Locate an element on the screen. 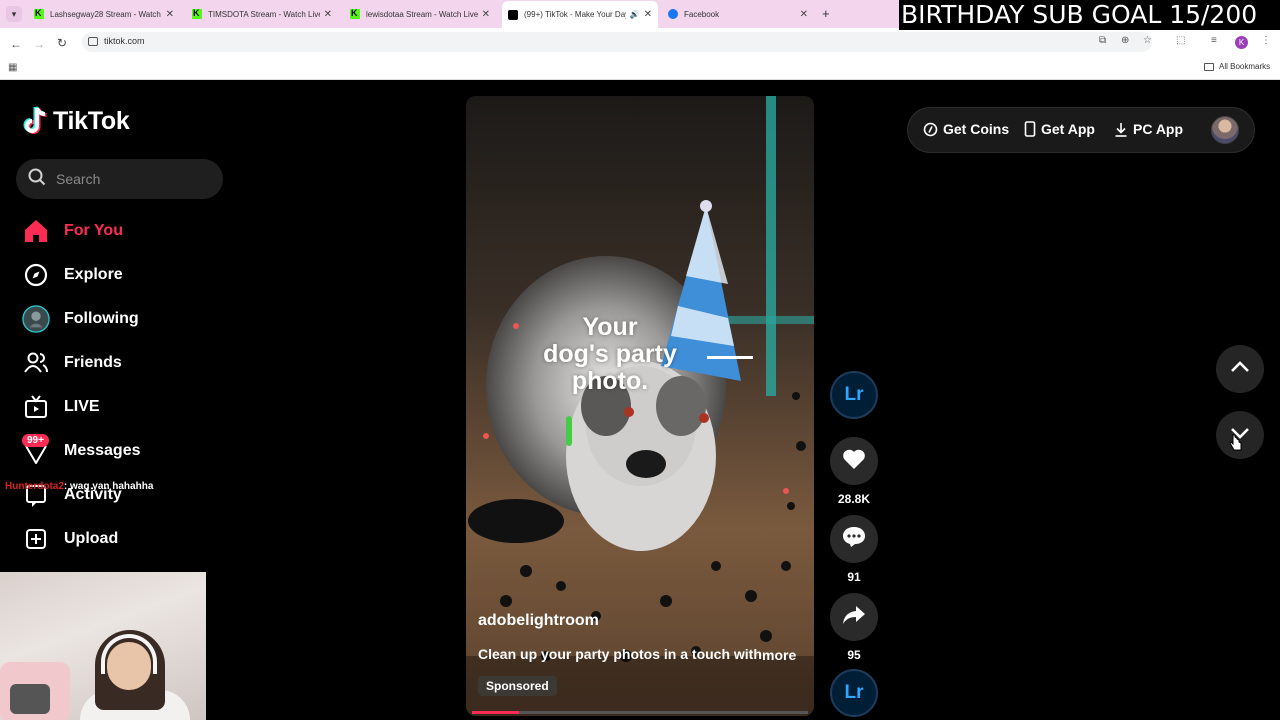  webcam-overlay is located at coordinates (103, 646).